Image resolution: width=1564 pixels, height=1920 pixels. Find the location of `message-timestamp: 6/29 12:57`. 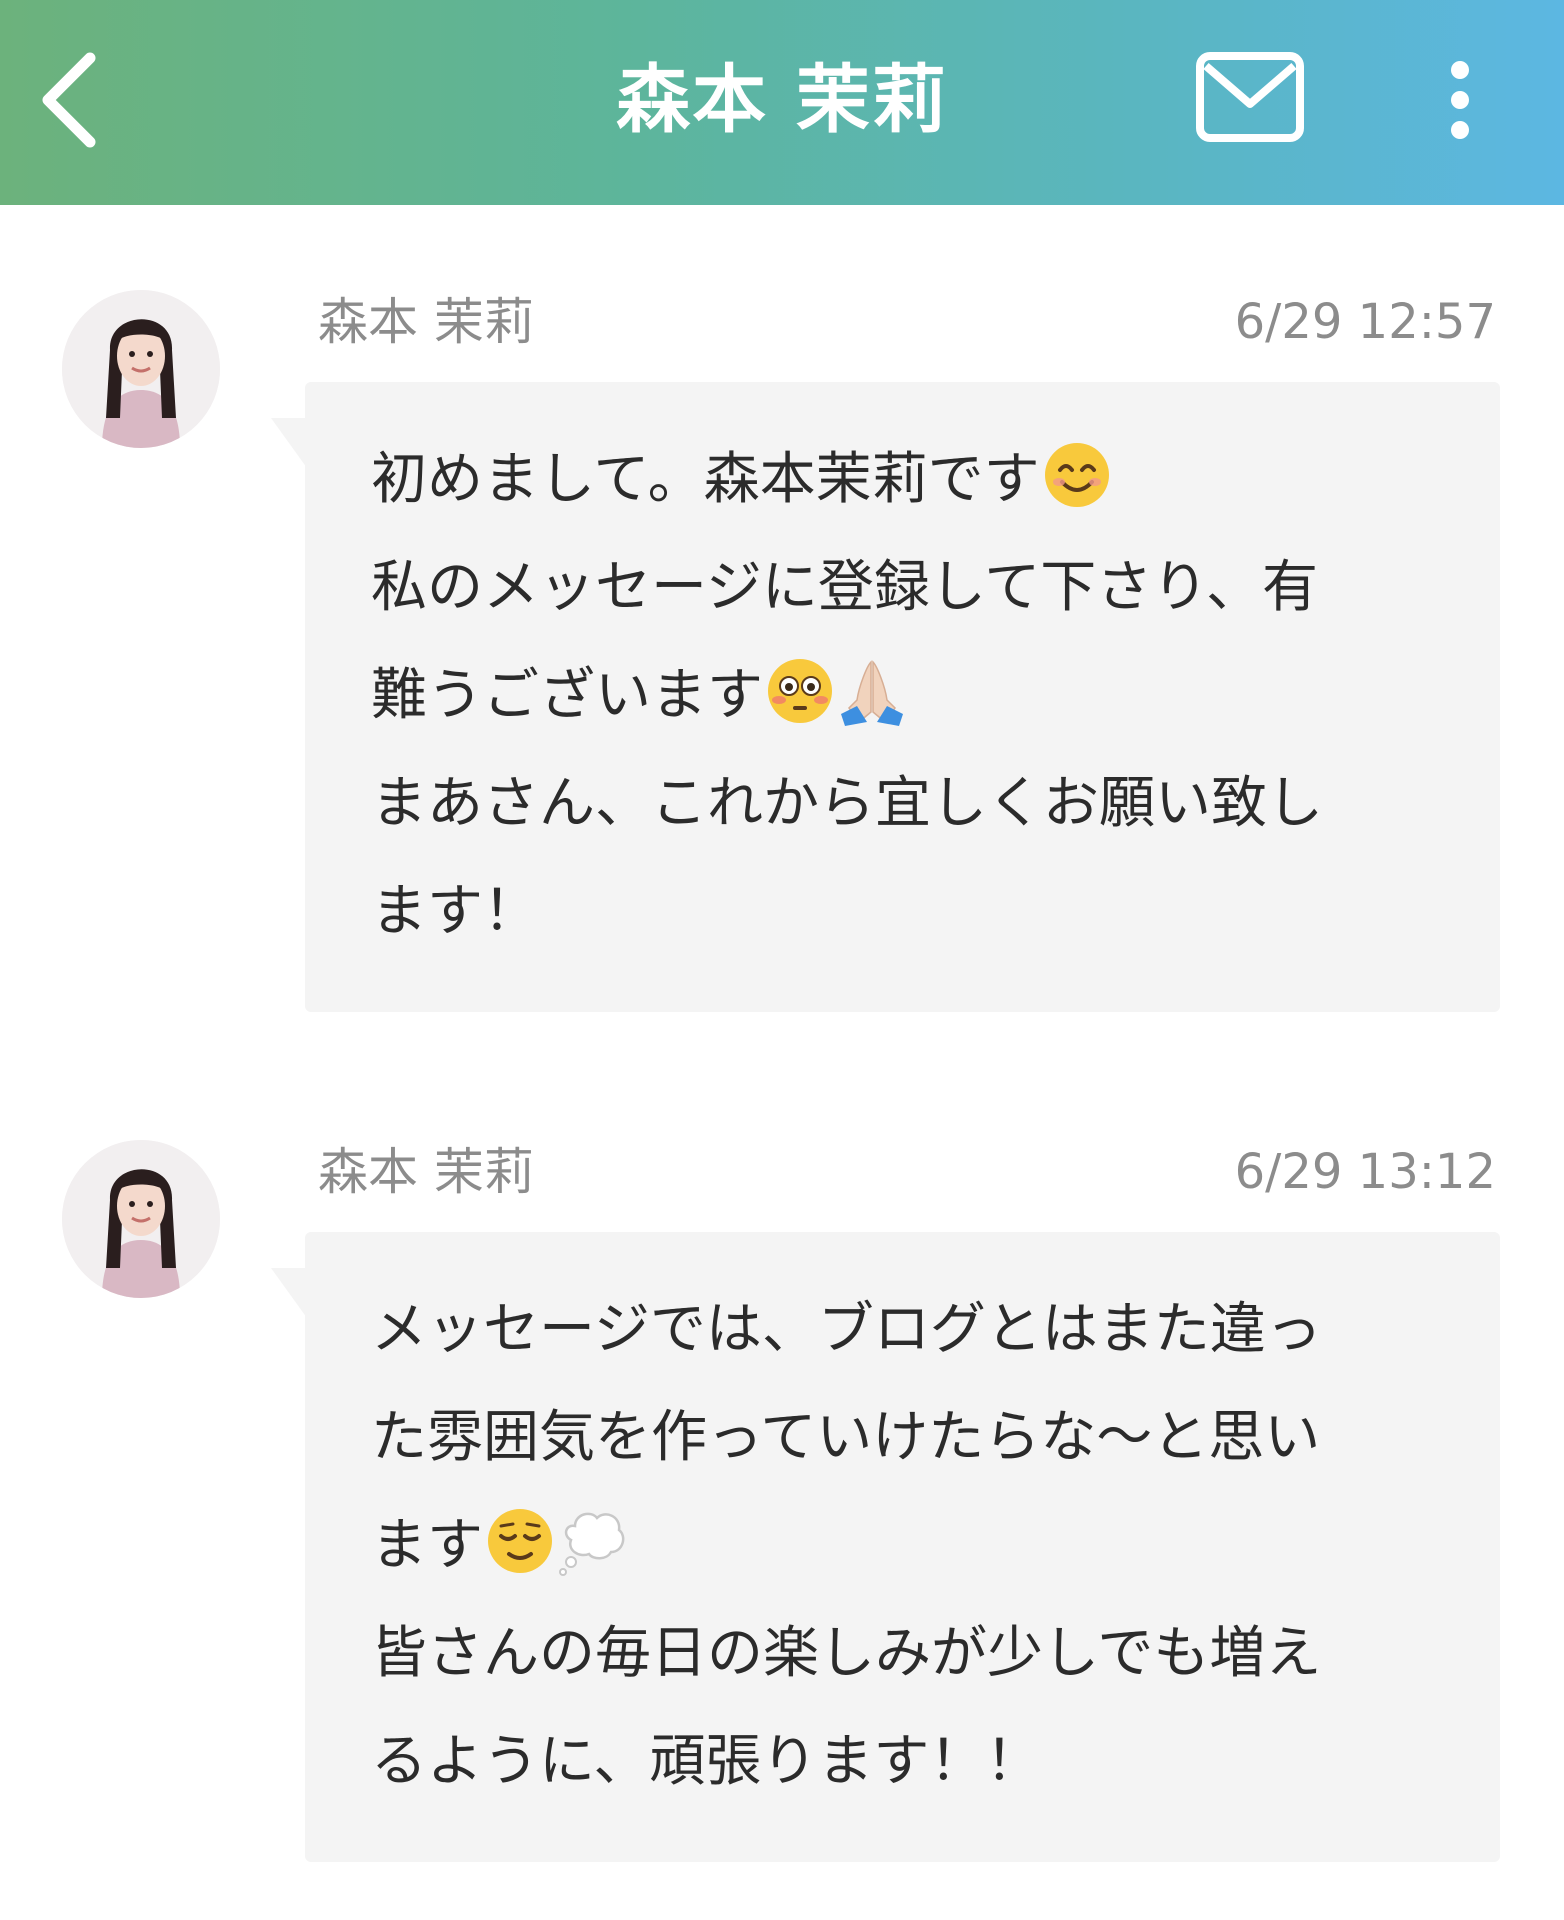

message-timestamp: 6/29 12:57 is located at coordinates (1365, 322).